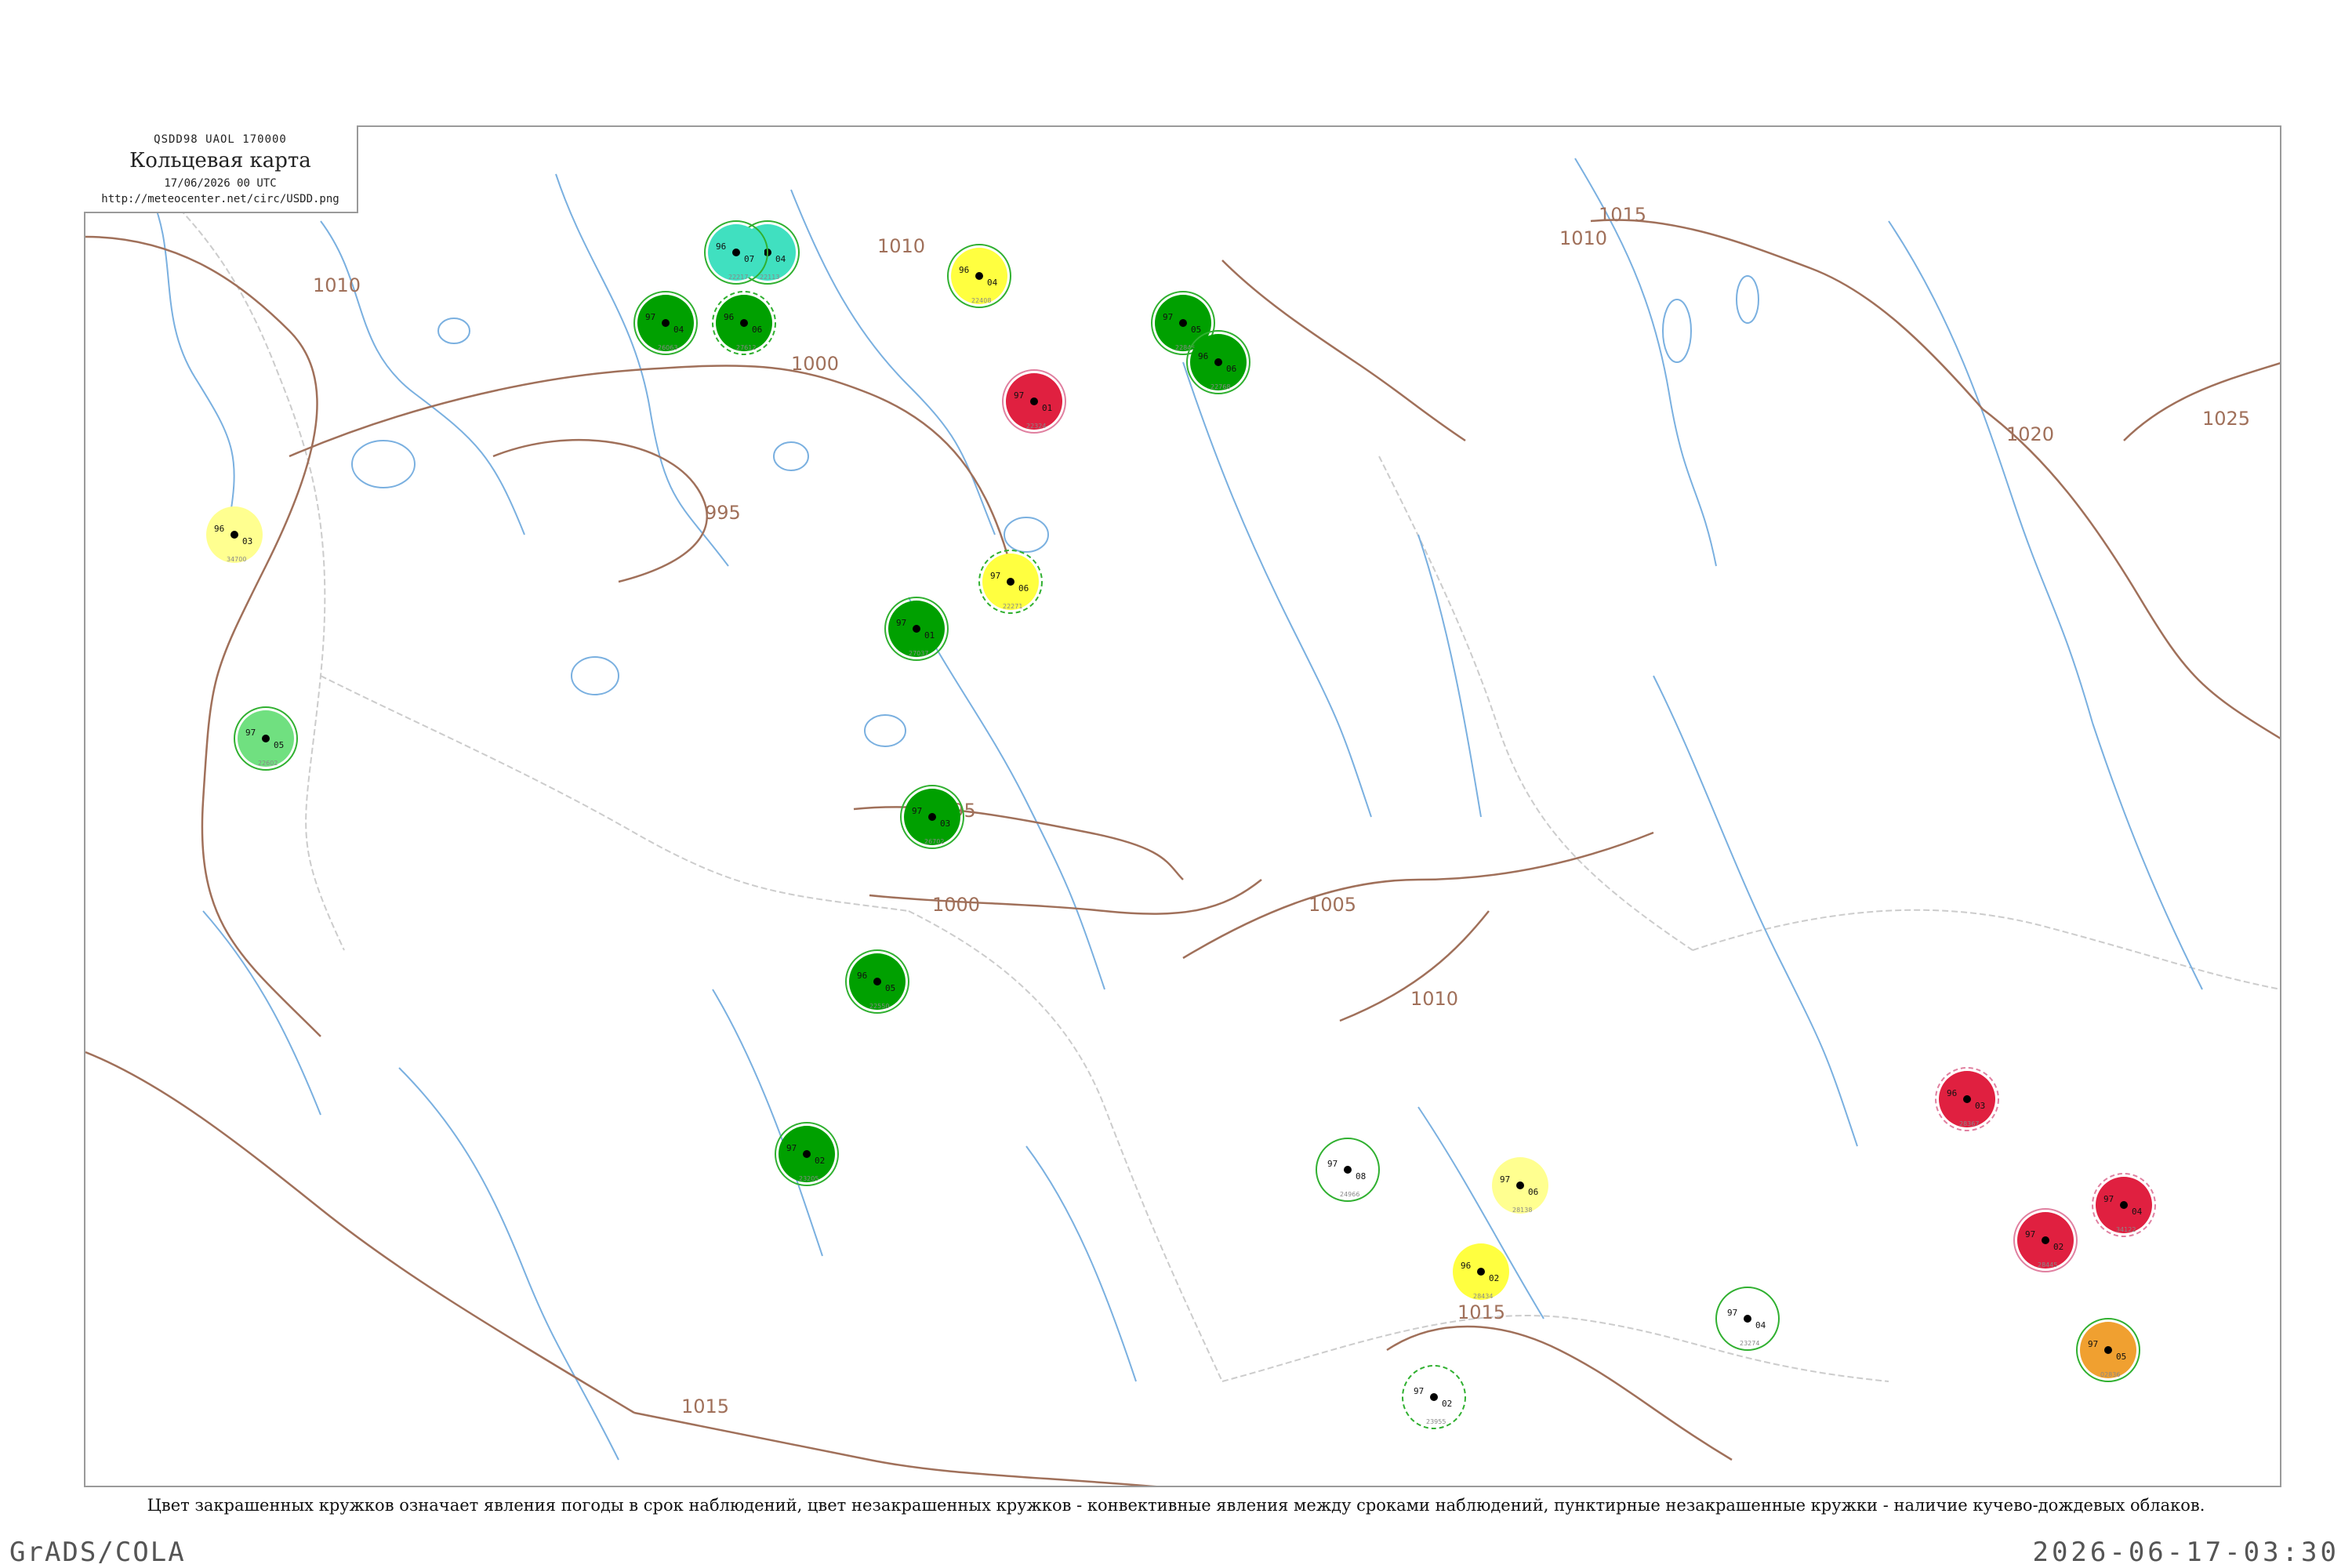  What do you see at coordinates (956, 905) in the screenshot?
I see `isobar-label: 1000` at bounding box center [956, 905].